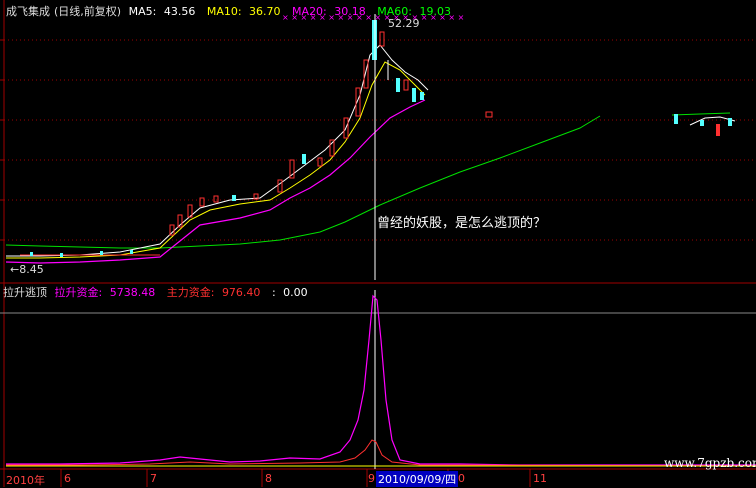  Describe the element at coordinates (289, 292) in the screenshot. I see `extra-value-label: : 0.00` at that location.